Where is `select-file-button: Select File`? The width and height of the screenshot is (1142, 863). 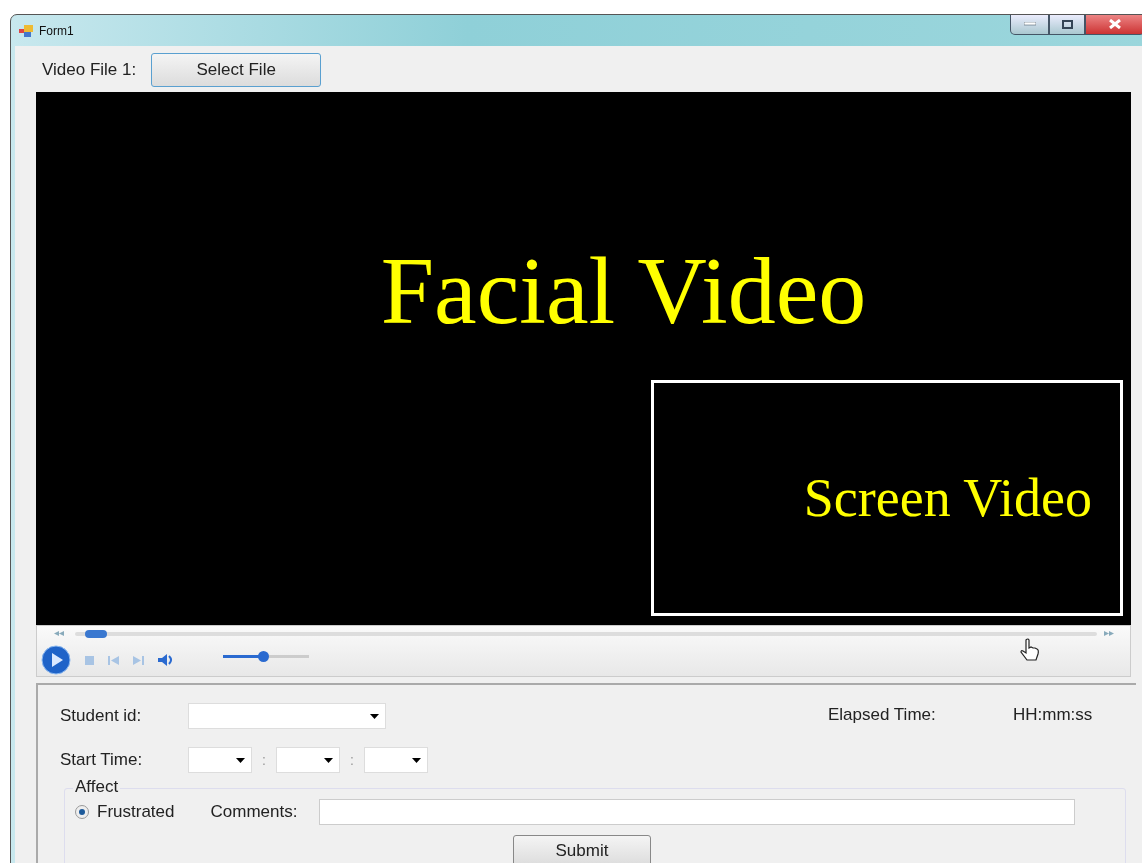 select-file-button: Select File is located at coordinates (236, 70).